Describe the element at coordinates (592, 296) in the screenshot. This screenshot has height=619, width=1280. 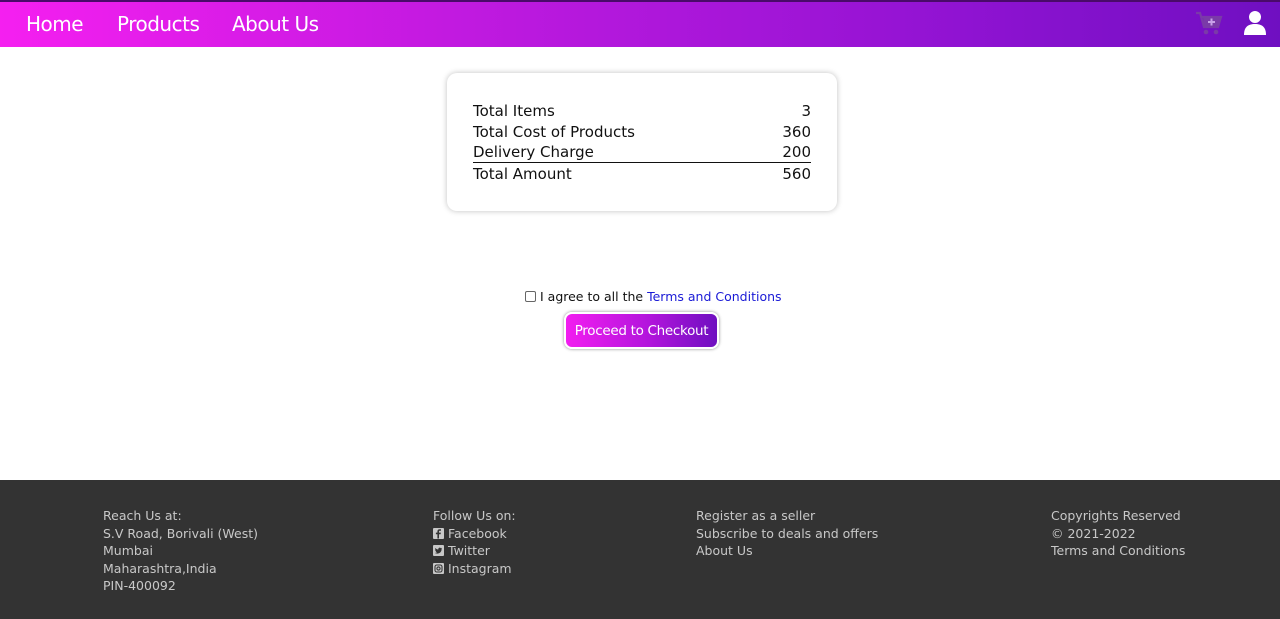
I see `agree-text: I agree to all the` at that location.